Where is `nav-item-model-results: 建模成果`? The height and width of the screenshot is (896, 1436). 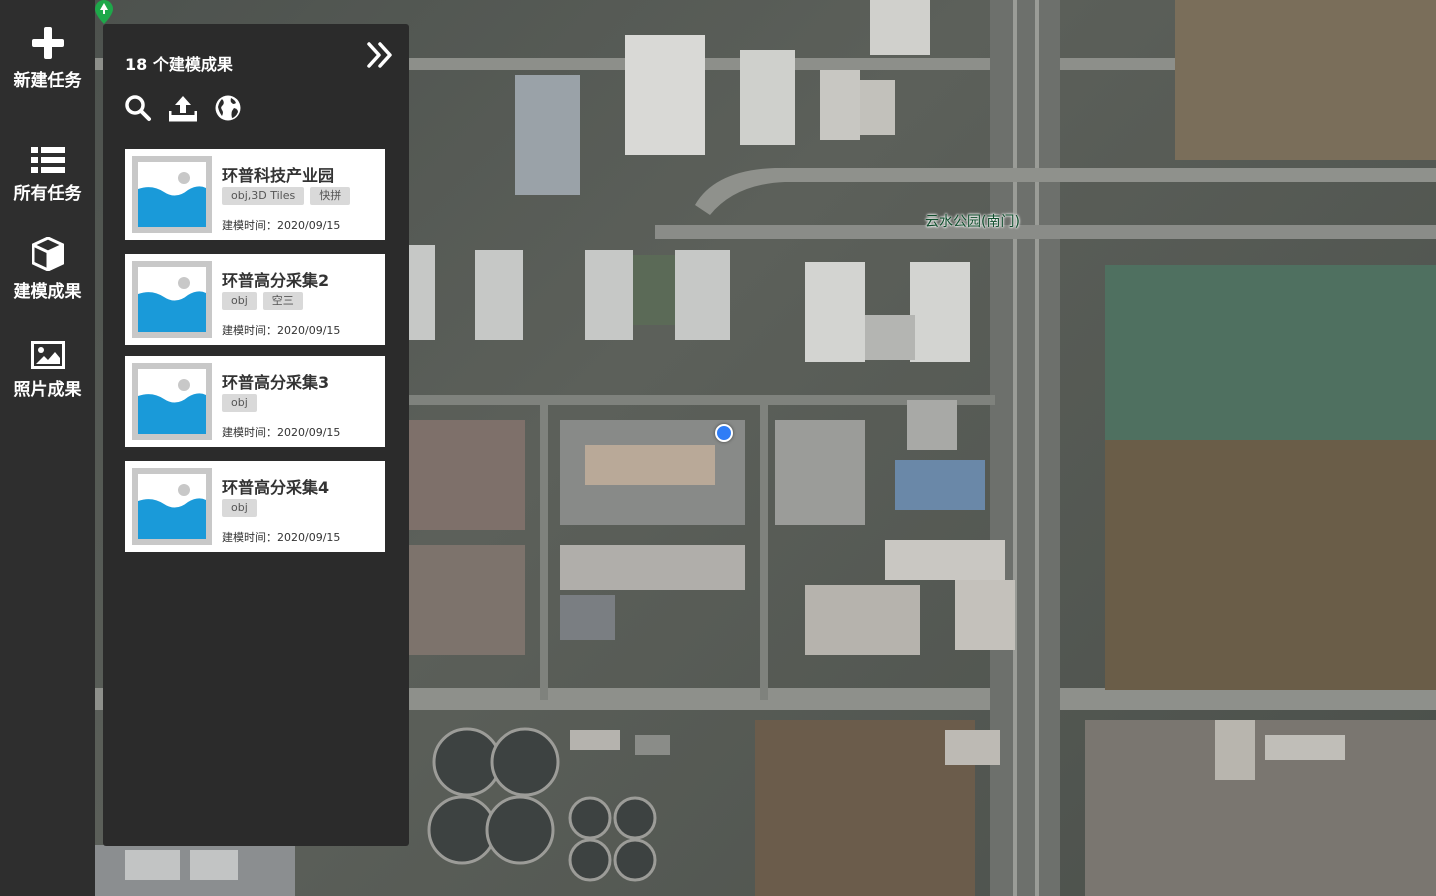
nav-item-model-results: 建模成果 is located at coordinates (47, 269).